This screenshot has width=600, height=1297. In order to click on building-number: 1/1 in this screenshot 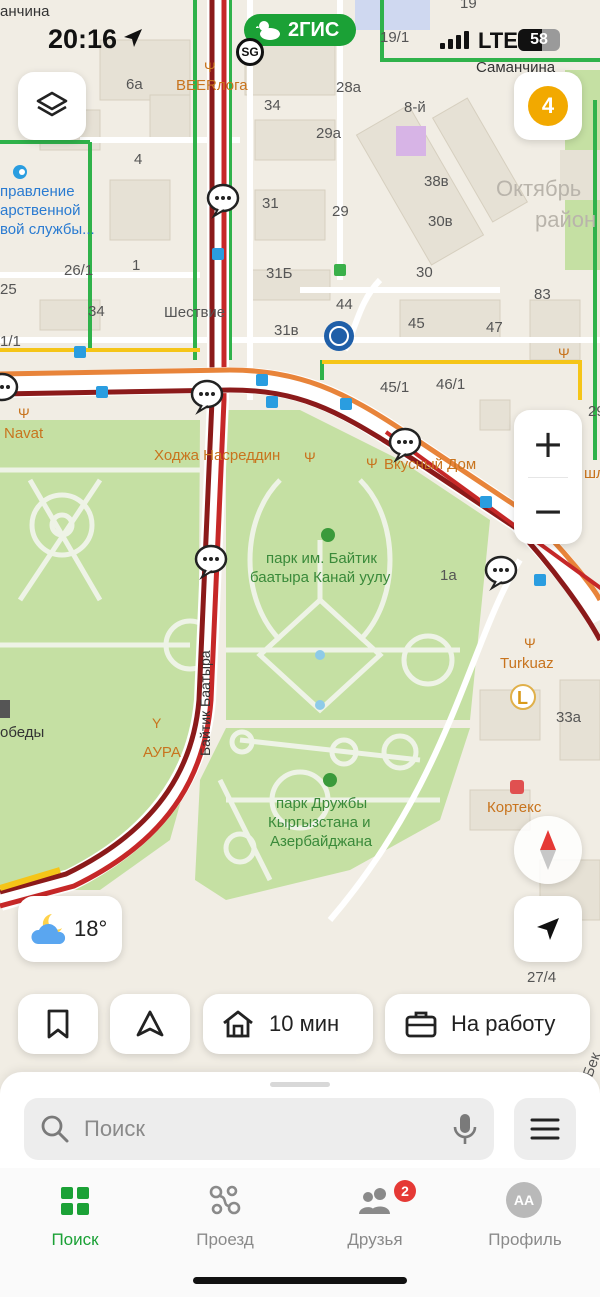, I will do `click(10, 341)`.